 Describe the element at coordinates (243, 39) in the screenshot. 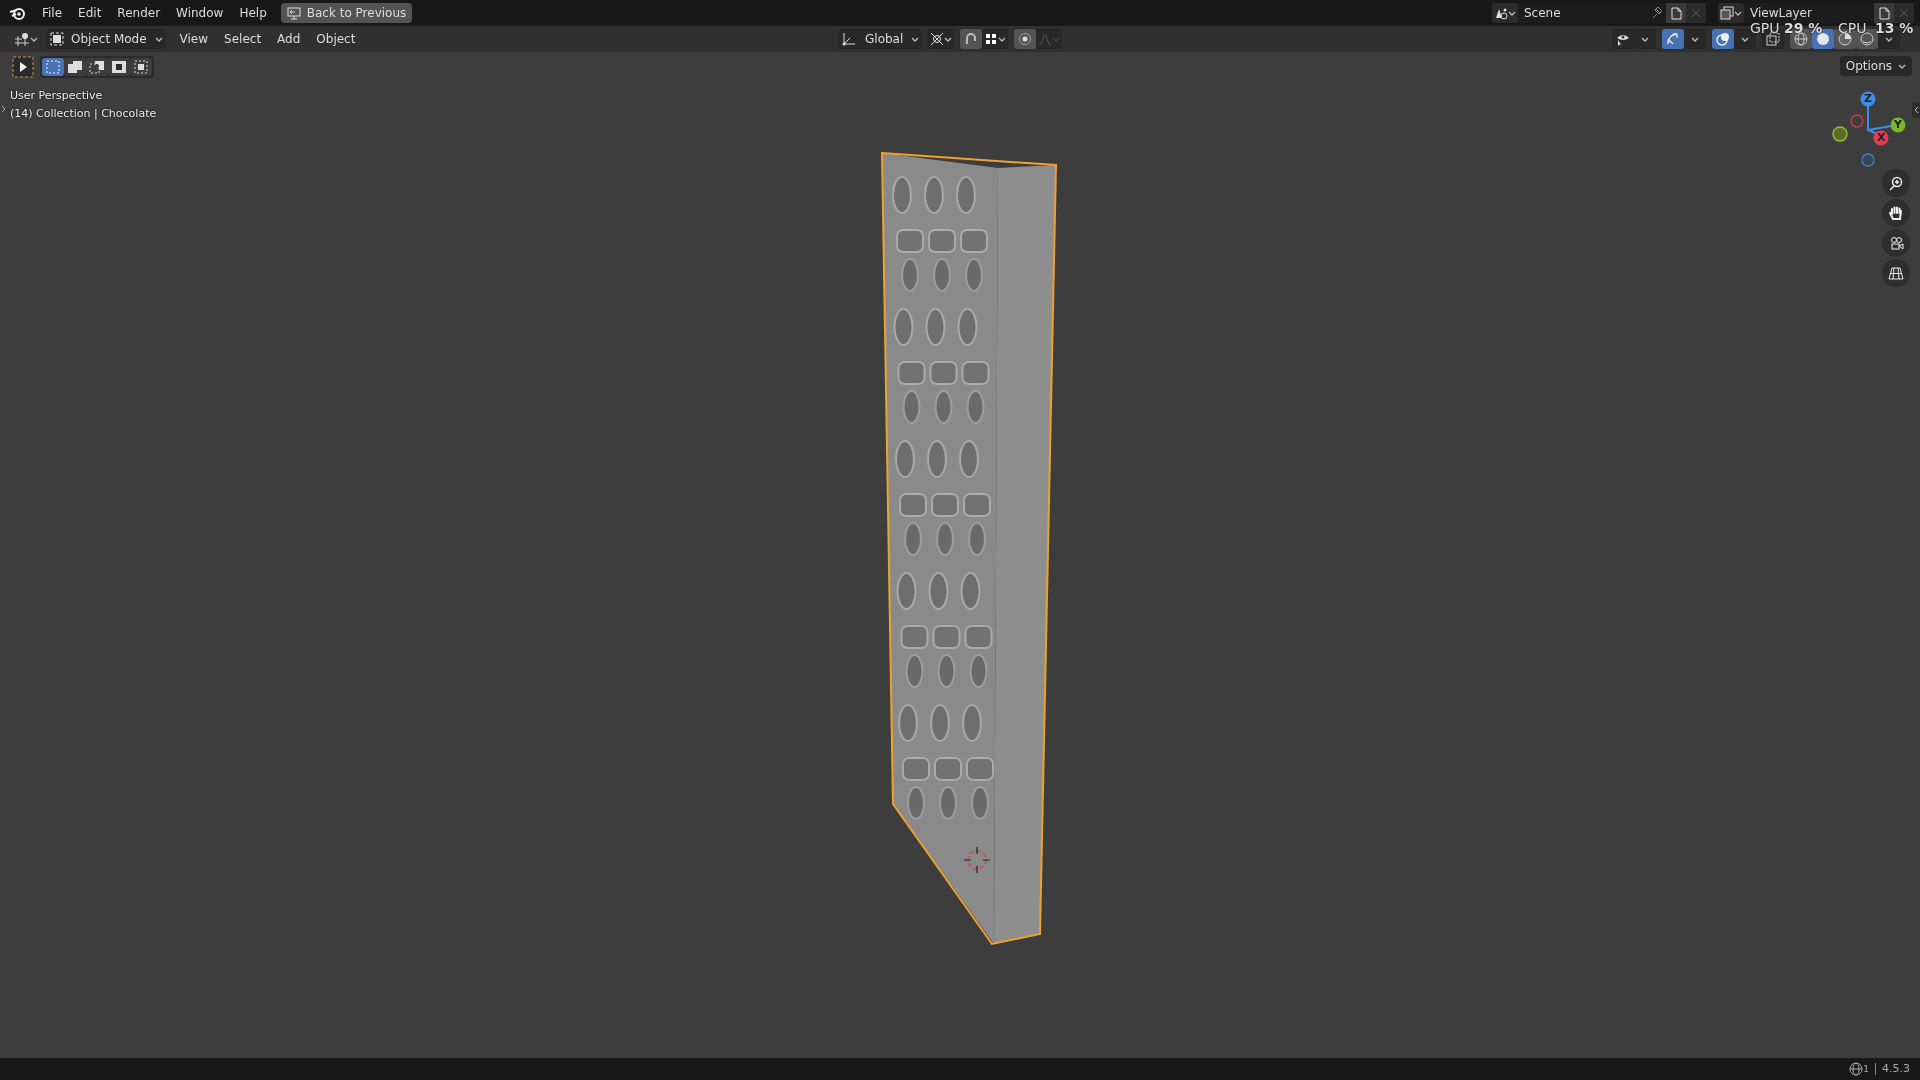

I see `menu-item: Select` at that location.